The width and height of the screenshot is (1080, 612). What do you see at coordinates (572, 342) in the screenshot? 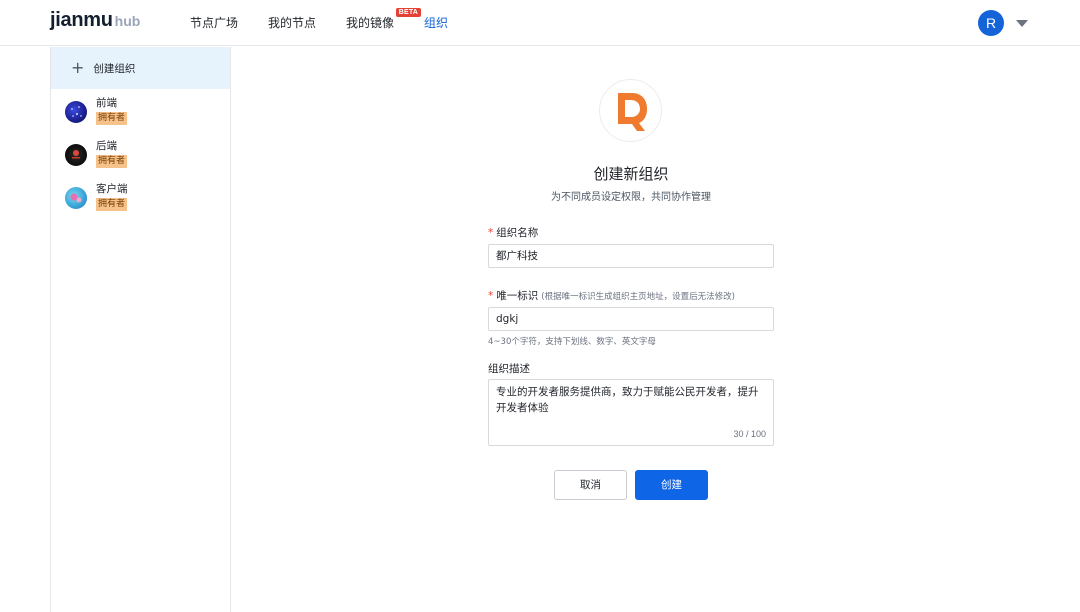
I see `org-id-help-text: 4~30个字符，支持下划线、数字、英文字母` at bounding box center [572, 342].